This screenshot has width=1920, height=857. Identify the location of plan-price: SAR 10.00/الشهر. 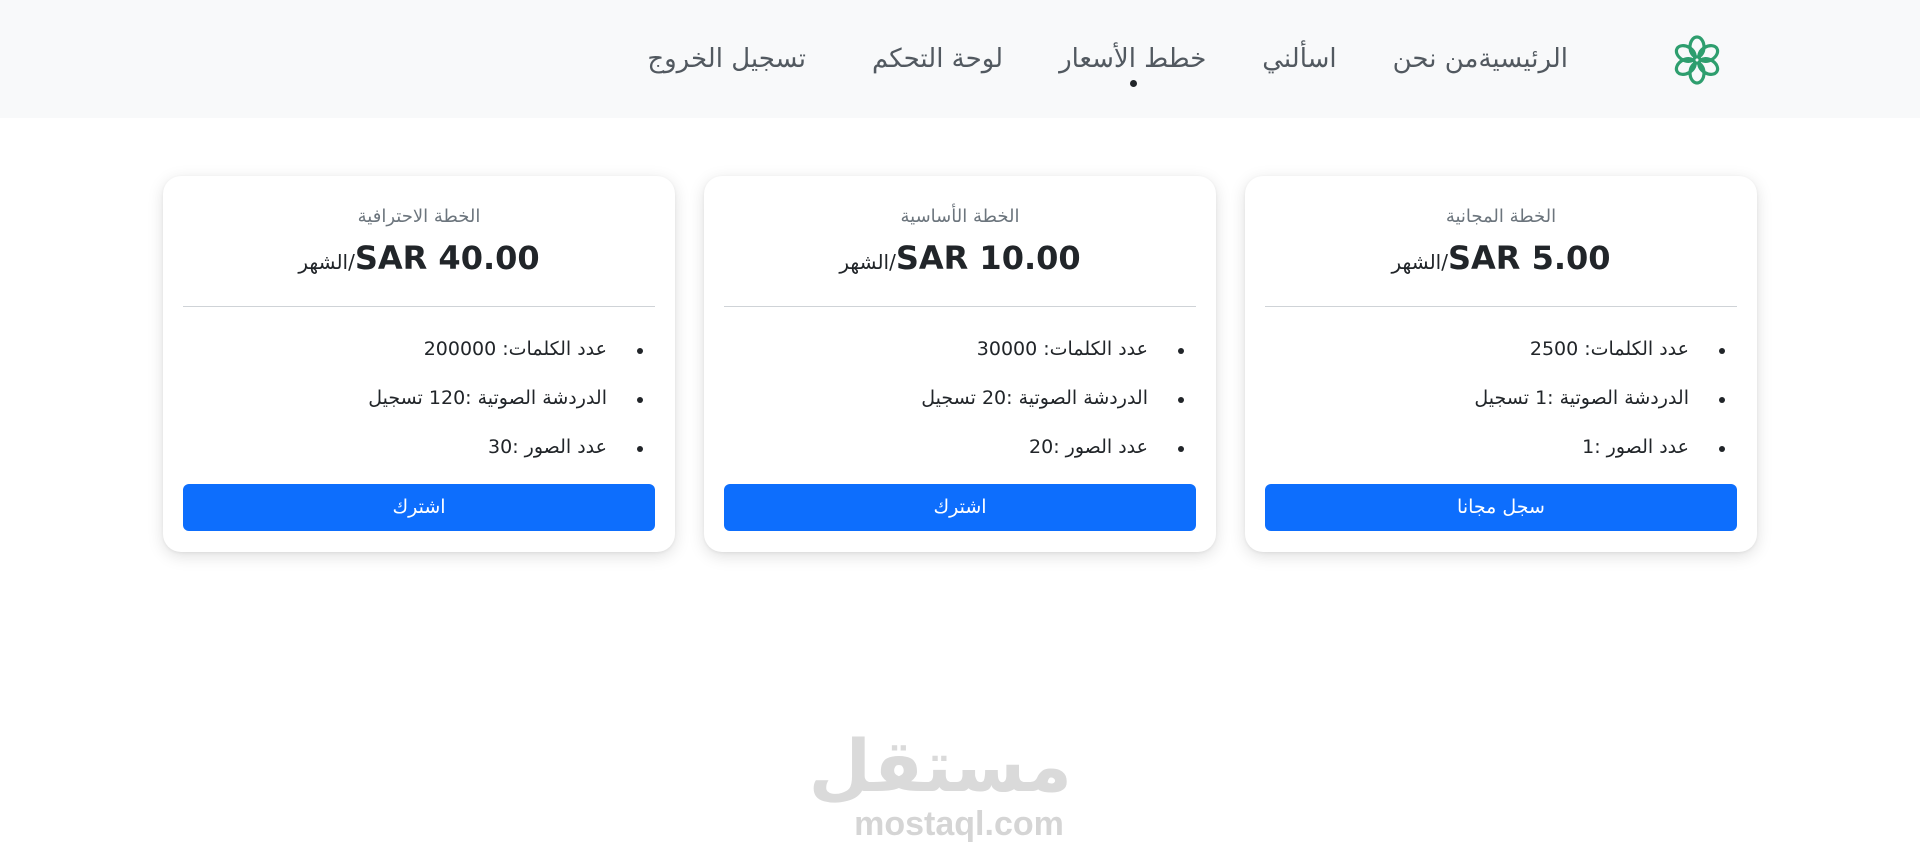
(960, 258).